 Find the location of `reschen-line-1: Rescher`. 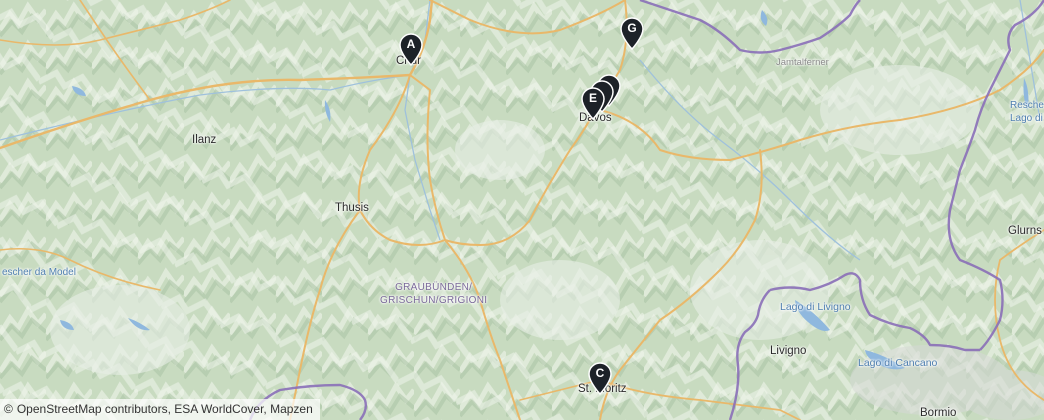

reschen-line-1: Rescher is located at coordinates (1027, 105).